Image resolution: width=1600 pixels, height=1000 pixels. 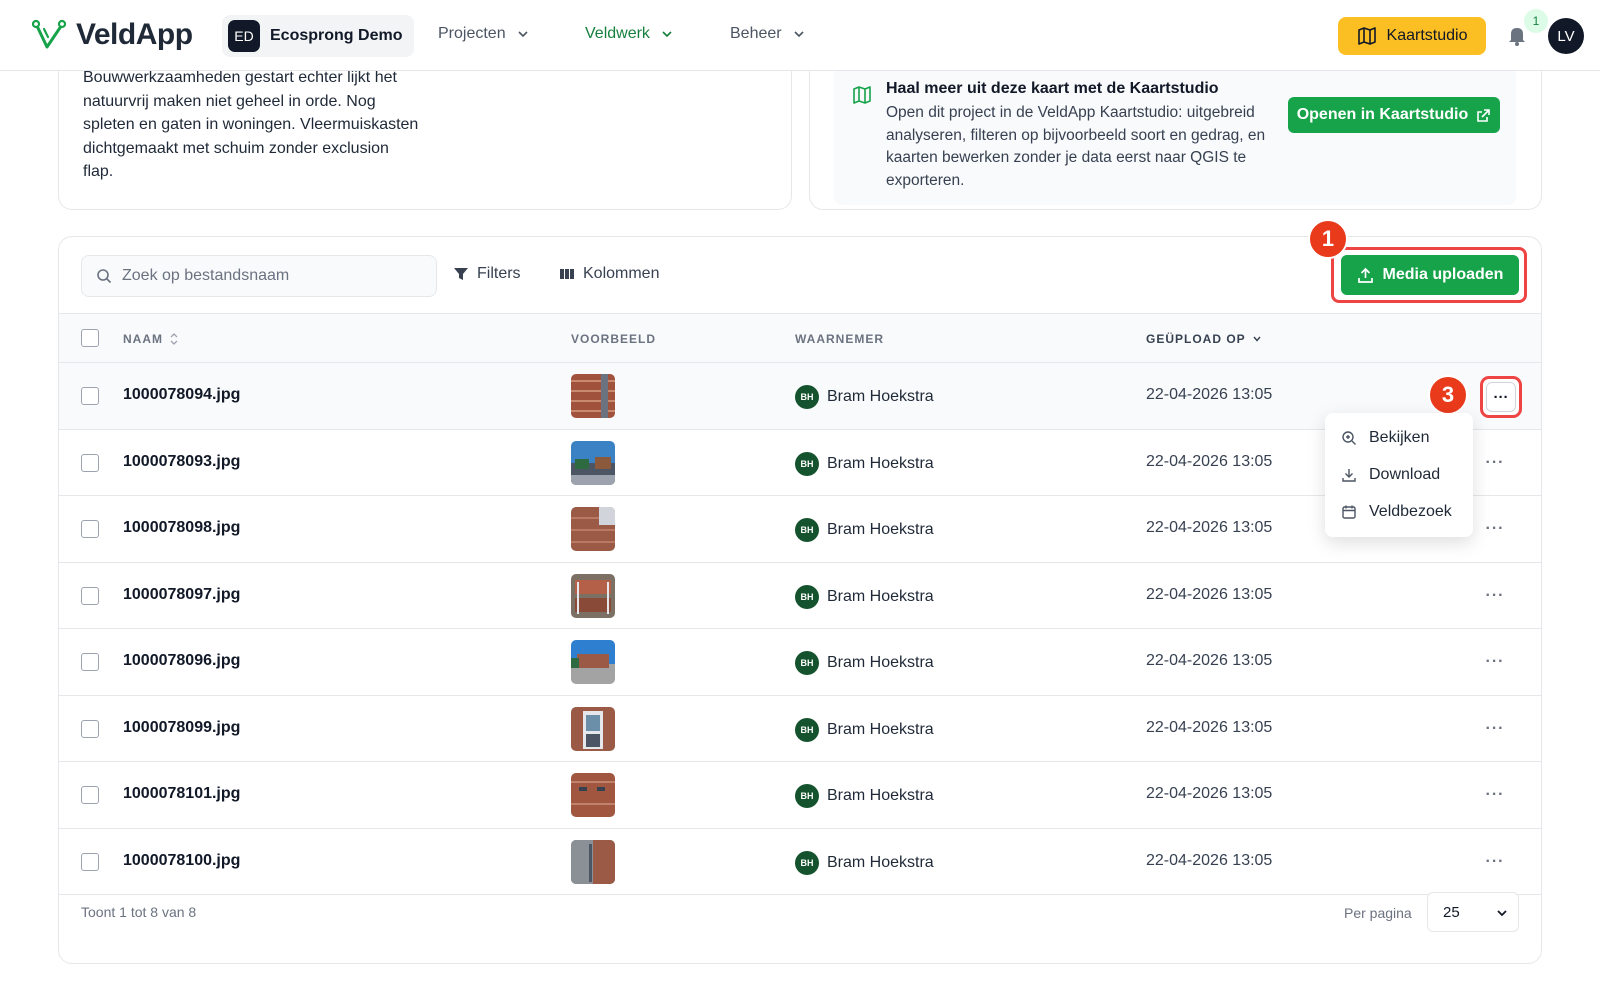 I want to click on table-header: NAAM VOORBEELD WAARNEMER GEÜPLOAD OP, so click(x=800, y=338).